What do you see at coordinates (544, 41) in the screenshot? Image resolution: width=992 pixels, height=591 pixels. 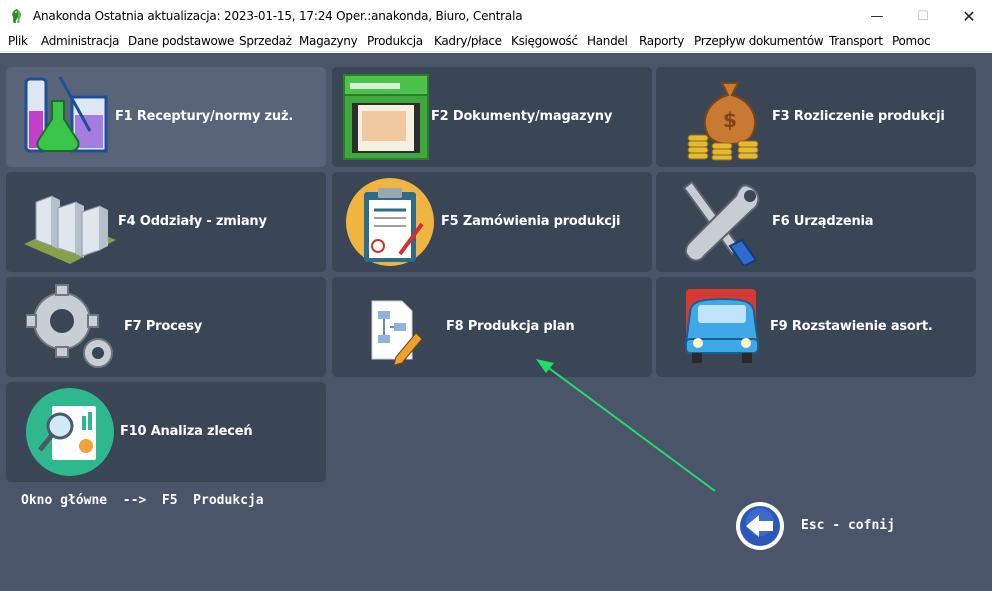 I see `menu-ksiegowosc: Księgowość` at bounding box center [544, 41].